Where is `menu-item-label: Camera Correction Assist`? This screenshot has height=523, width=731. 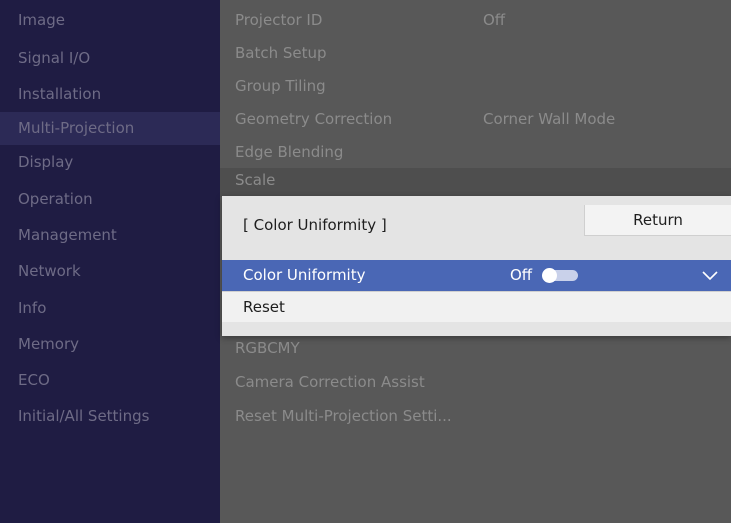
menu-item-label: Camera Correction Assist is located at coordinates (330, 382).